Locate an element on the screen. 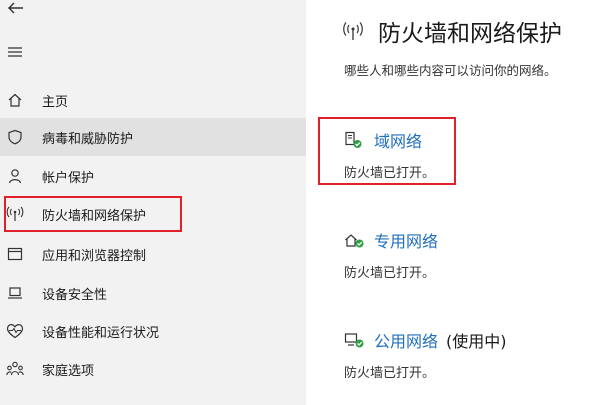 The width and height of the screenshot is (600, 405). hamburger-icon is located at coordinates (15, 52).